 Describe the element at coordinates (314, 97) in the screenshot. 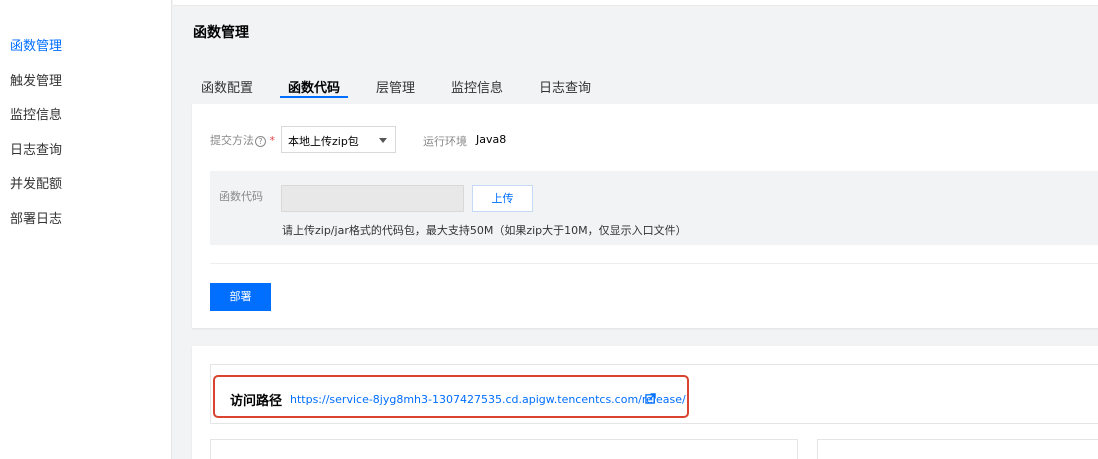

I see `active-tab-indicator` at that location.